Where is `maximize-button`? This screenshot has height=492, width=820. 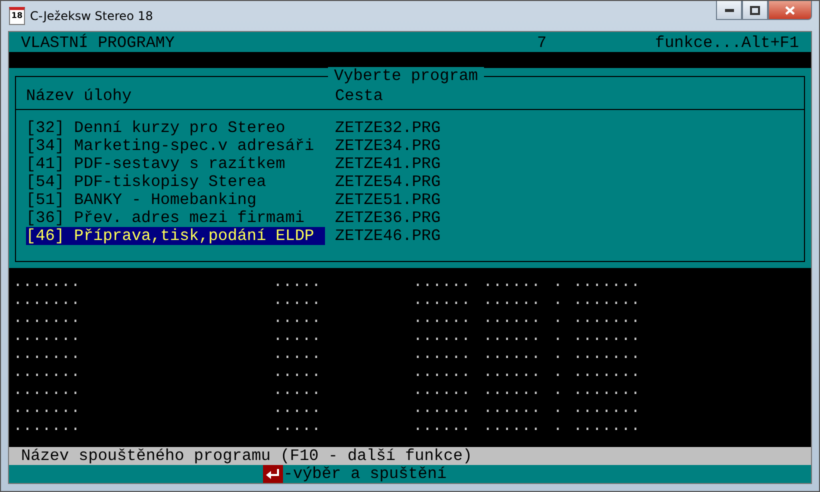 maximize-button is located at coordinates (755, 10).